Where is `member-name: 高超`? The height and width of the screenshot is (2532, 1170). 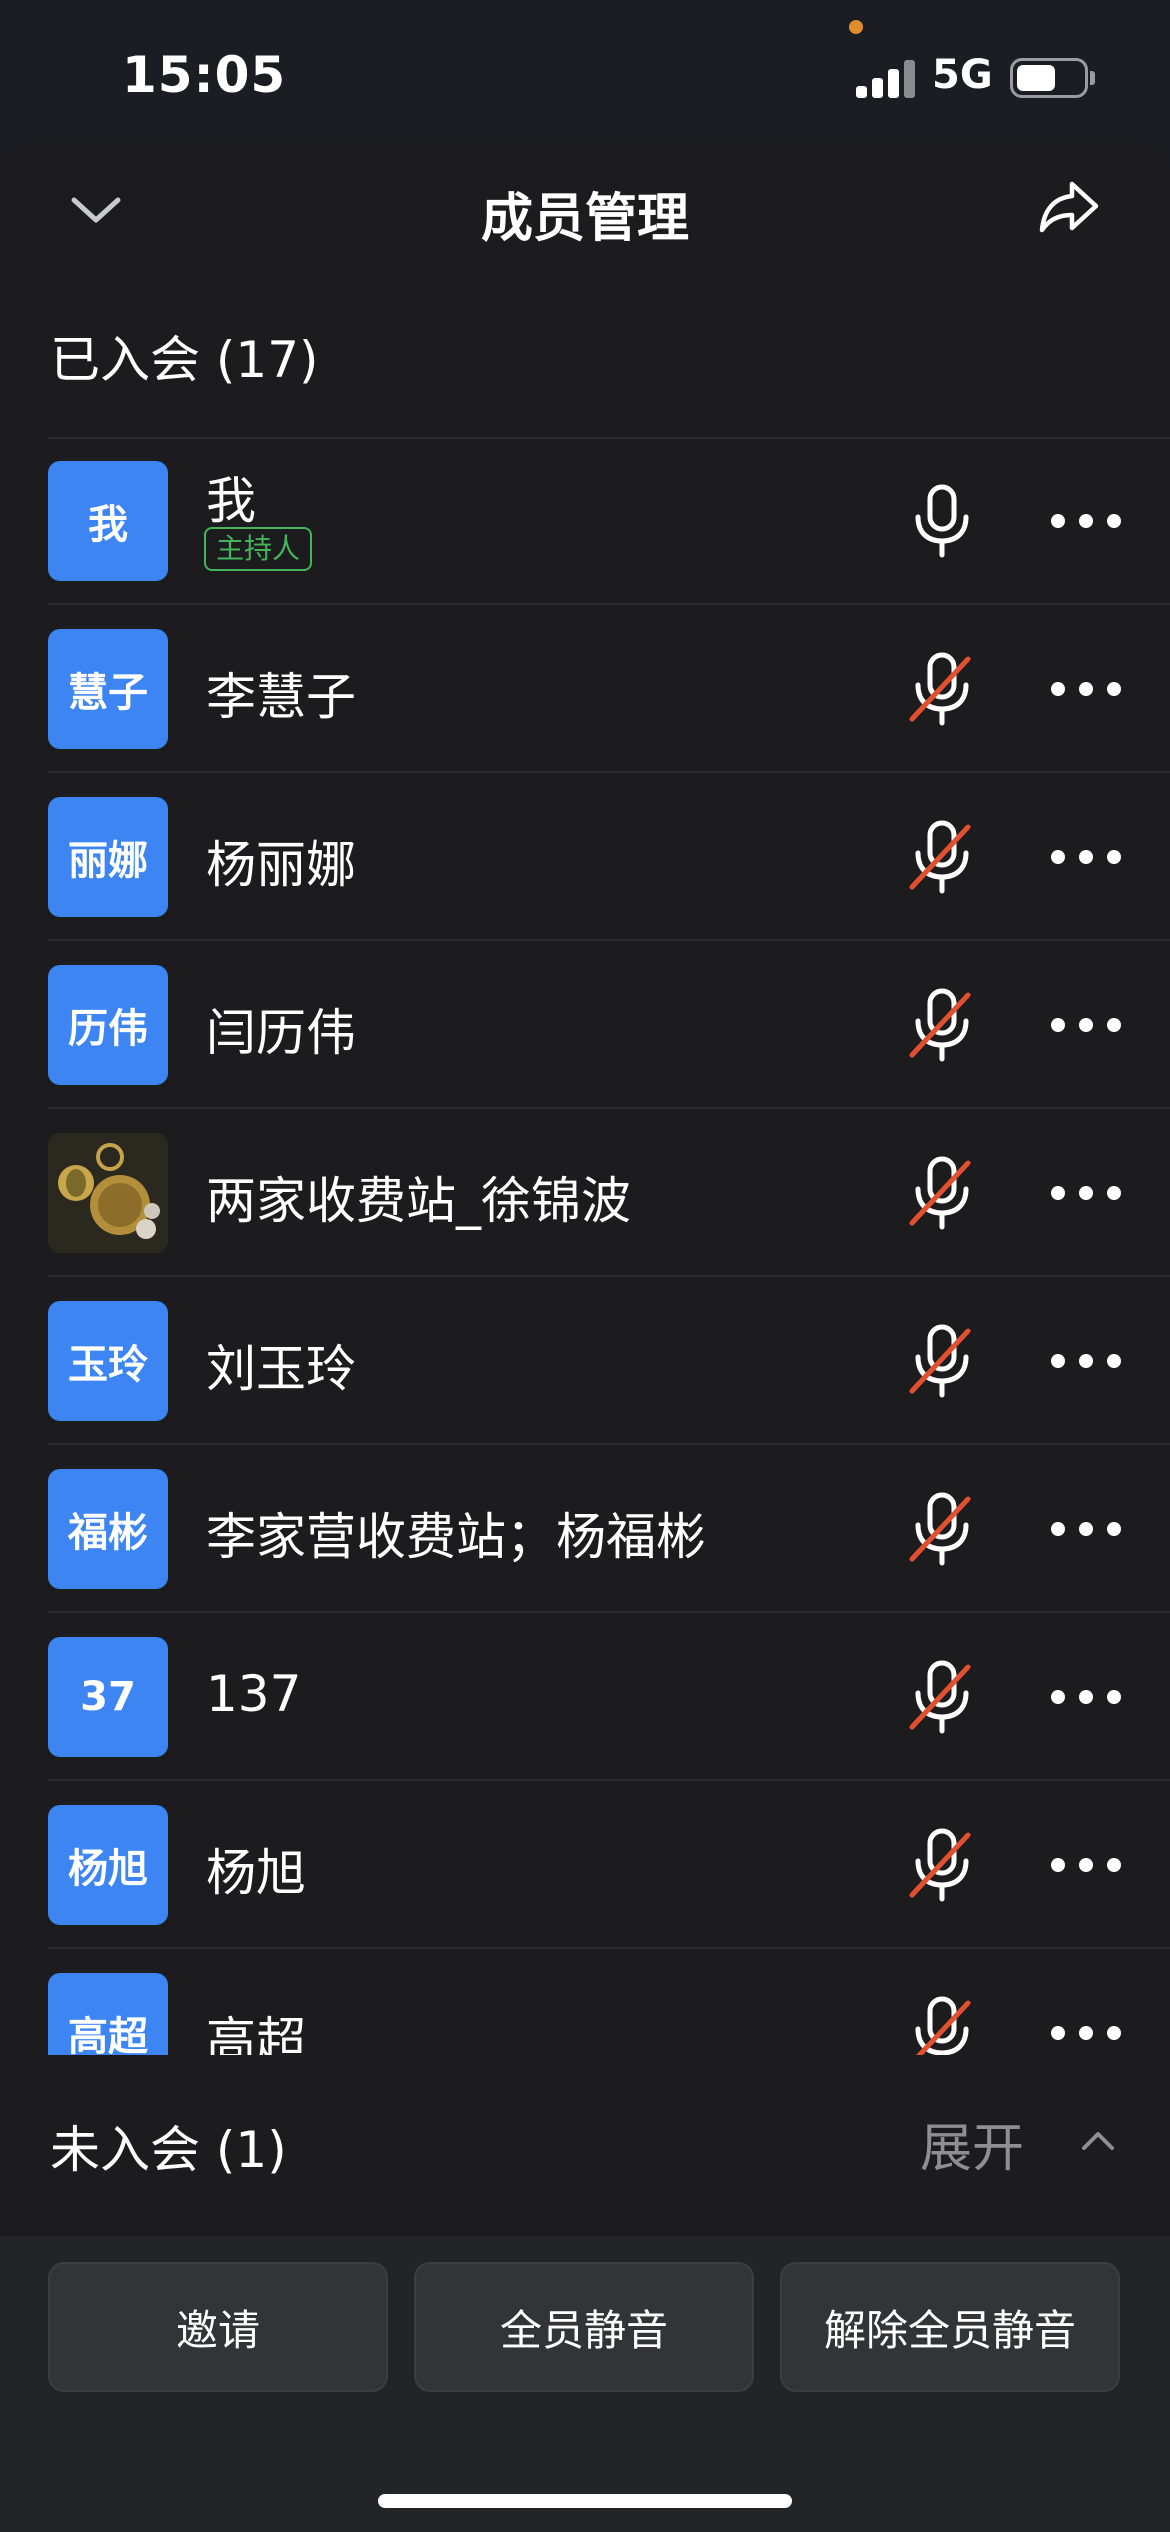
member-name: 高超 is located at coordinates (256, 2033).